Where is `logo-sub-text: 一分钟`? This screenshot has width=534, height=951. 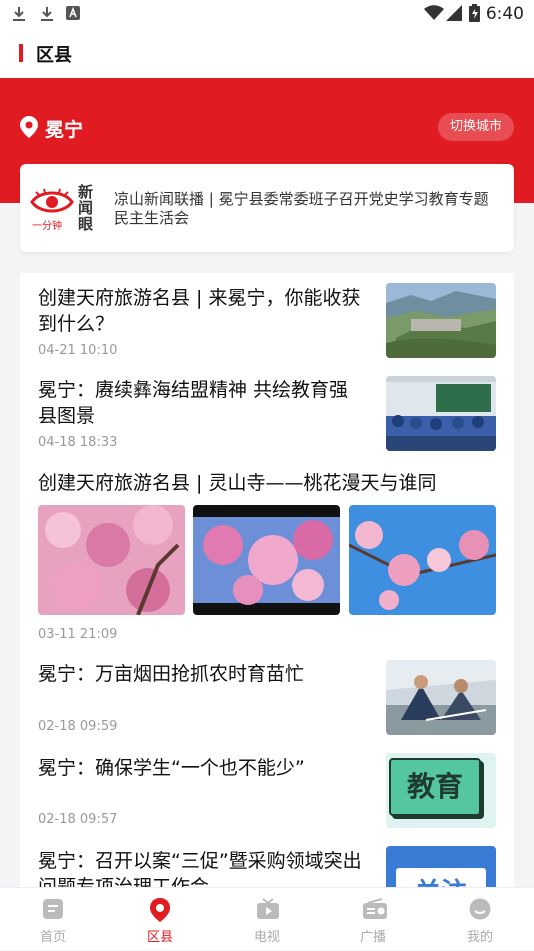
logo-sub-text: 一分钟 is located at coordinates (47, 226).